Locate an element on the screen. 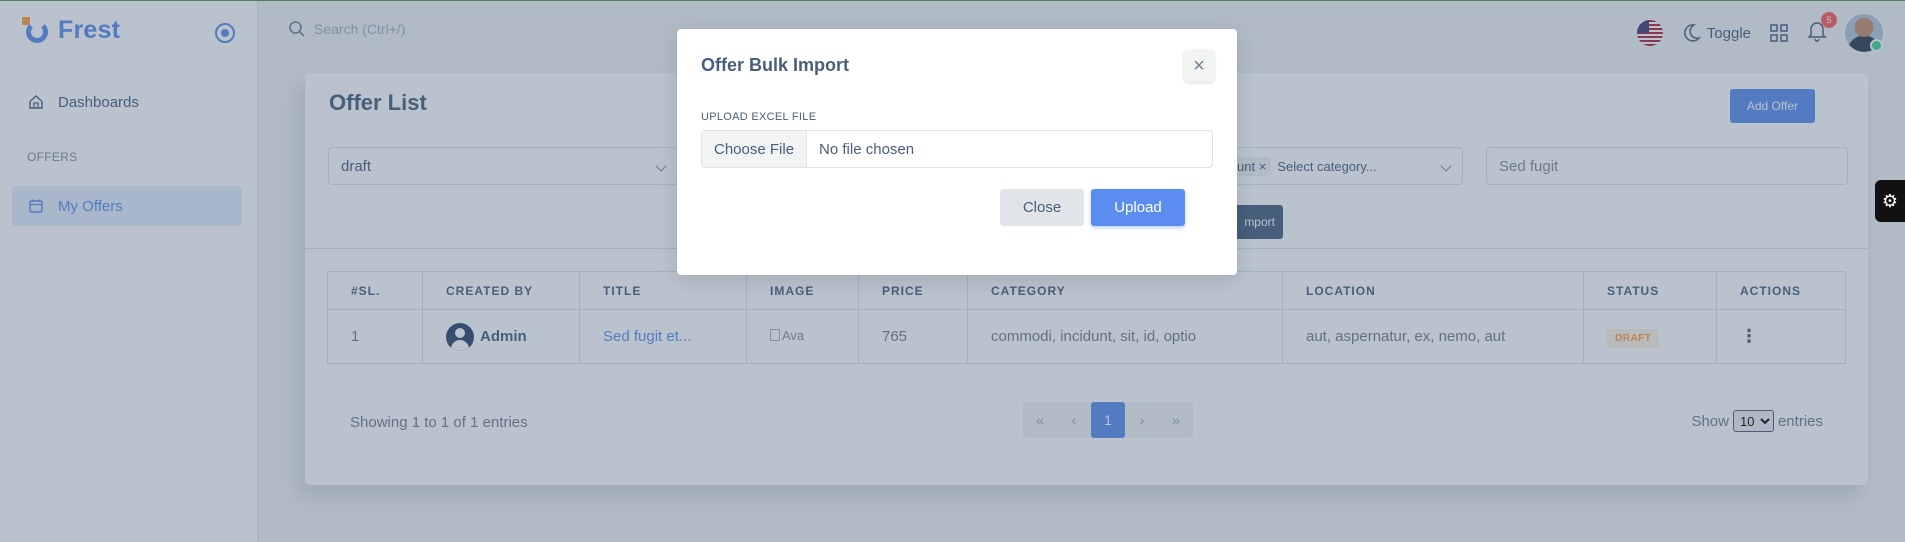  modal-title: Offer Bulk Import is located at coordinates (775, 65).